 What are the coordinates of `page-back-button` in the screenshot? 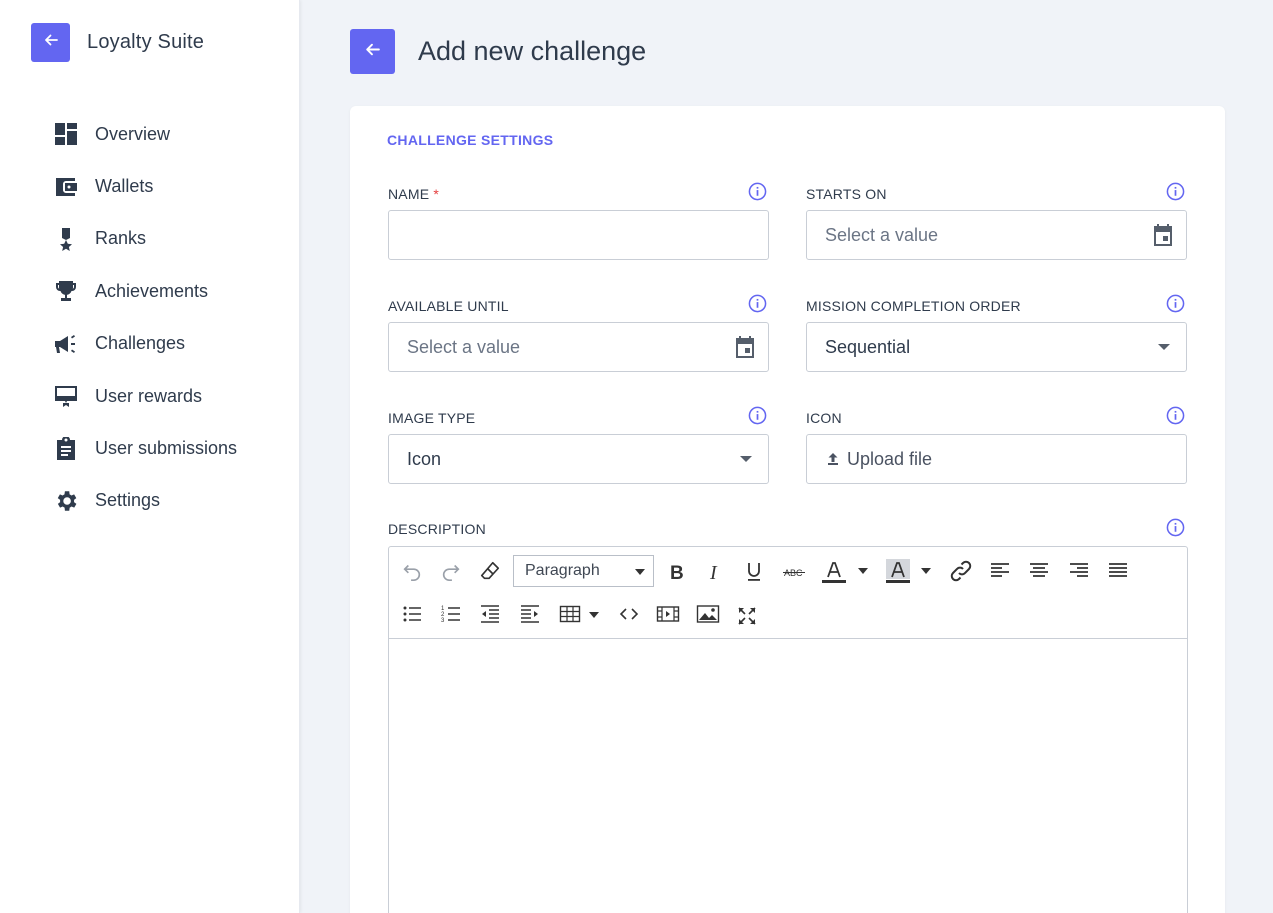 It's located at (372, 51).